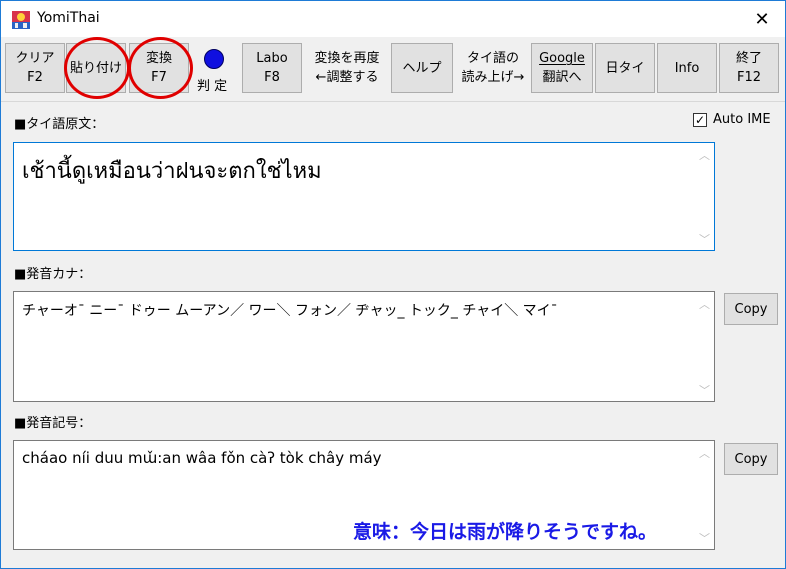  I want to click on copy-symbols-label: Copy, so click(751, 459).